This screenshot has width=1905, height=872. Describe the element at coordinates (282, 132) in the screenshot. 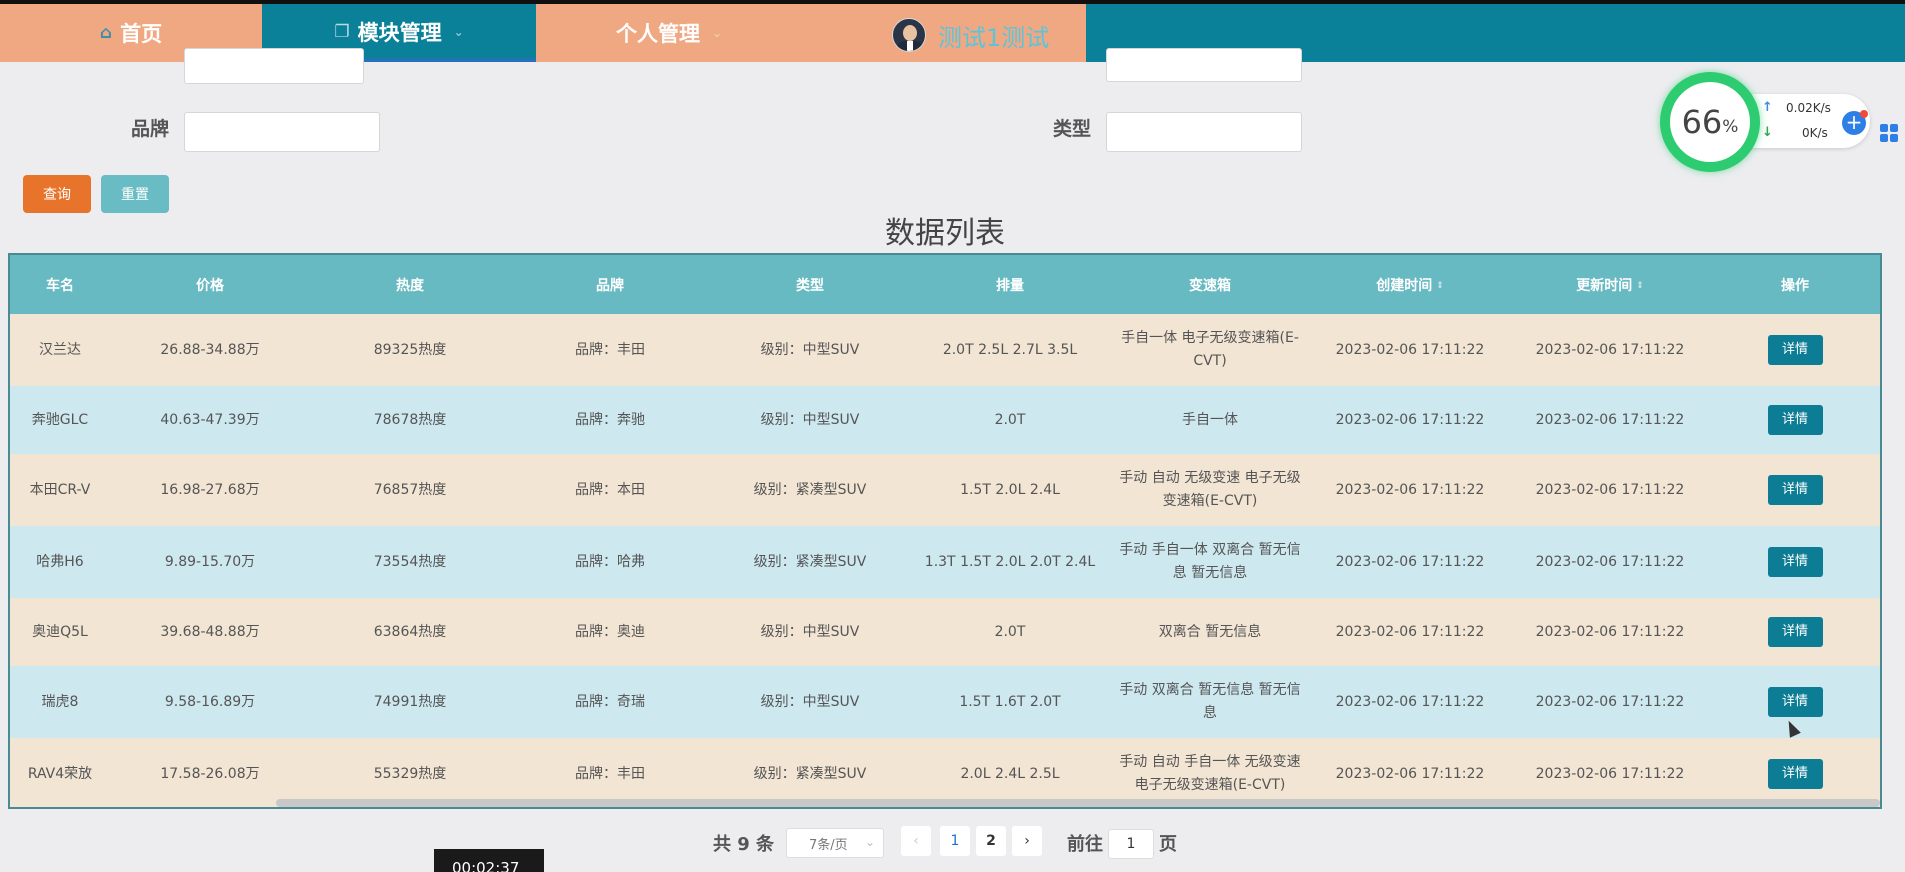

I see `brand-input` at that location.